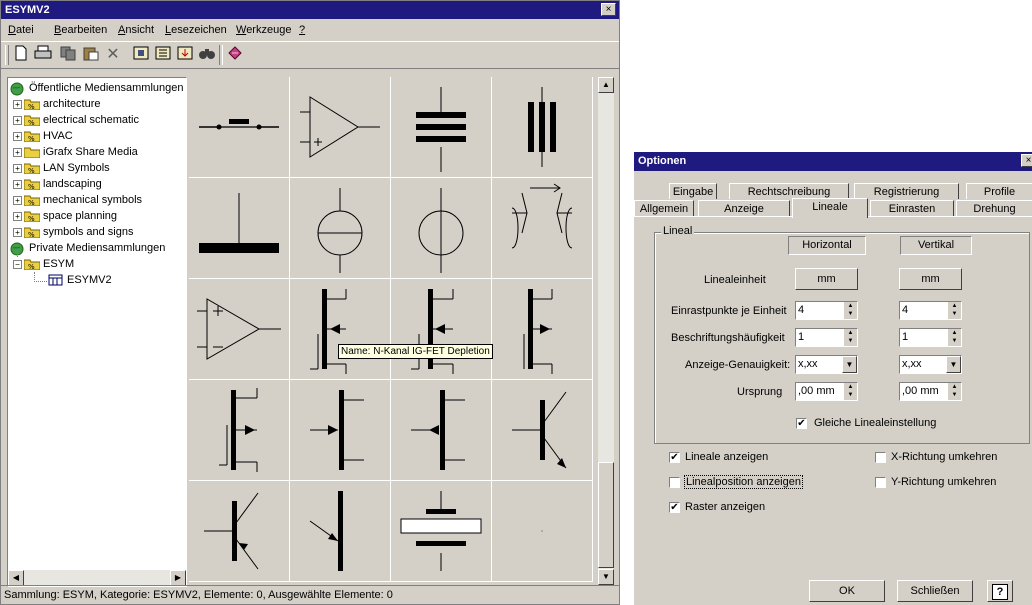 Image resolution: width=1032 pixels, height=605 pixels. Describe the element at coordinates (880, 457) in the screenshot. I see `x-umkehren-checkbox` at that location.